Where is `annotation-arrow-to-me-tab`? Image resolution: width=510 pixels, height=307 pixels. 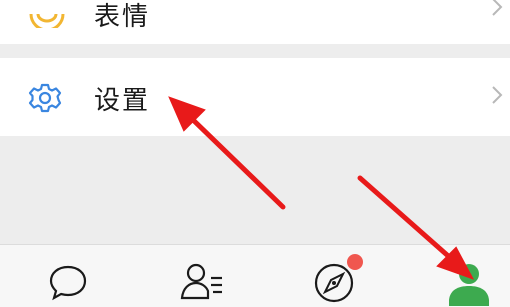
annotation-arrow-to-me-tab is located at coordinates (407, 220).